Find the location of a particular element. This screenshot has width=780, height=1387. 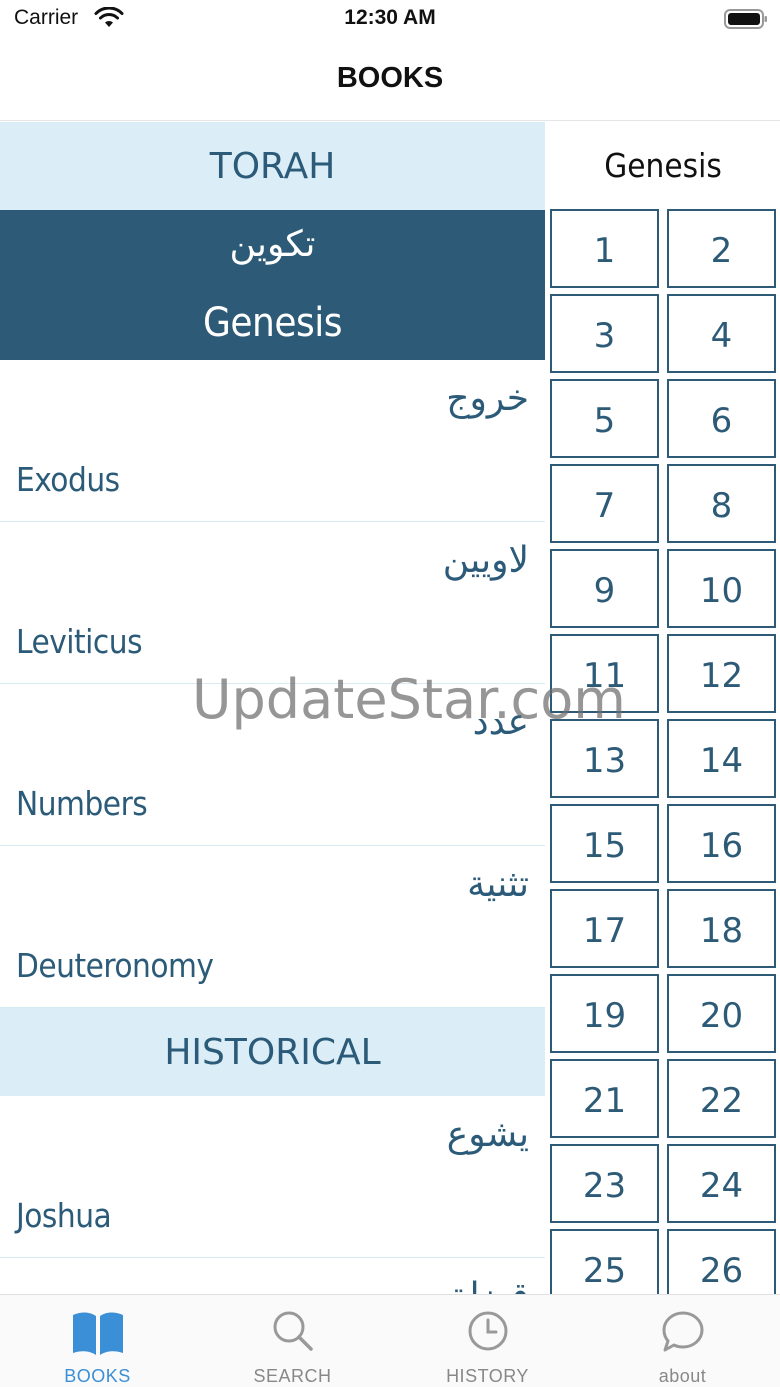

chapter-button: 3 is located at coordinates (604, 333).